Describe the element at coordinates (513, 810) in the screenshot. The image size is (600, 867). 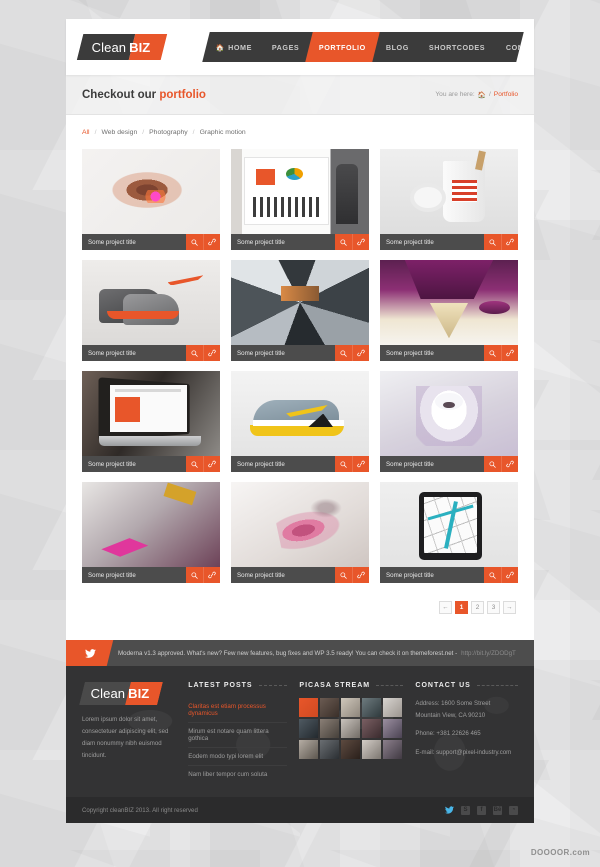
I see `rss-icon: ◔` at that location.